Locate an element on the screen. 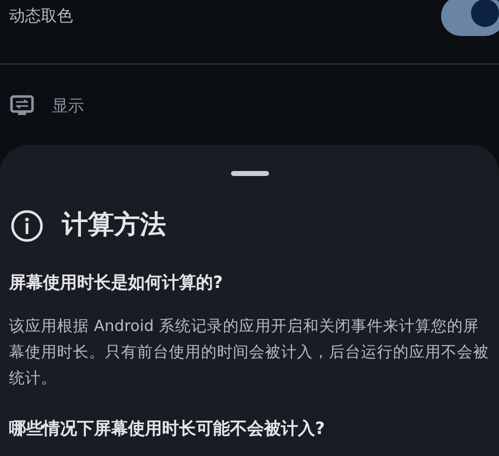 This screenshot has width=499, height=456. sheet-title: 计算方法 is located at coordinates (114, 225).